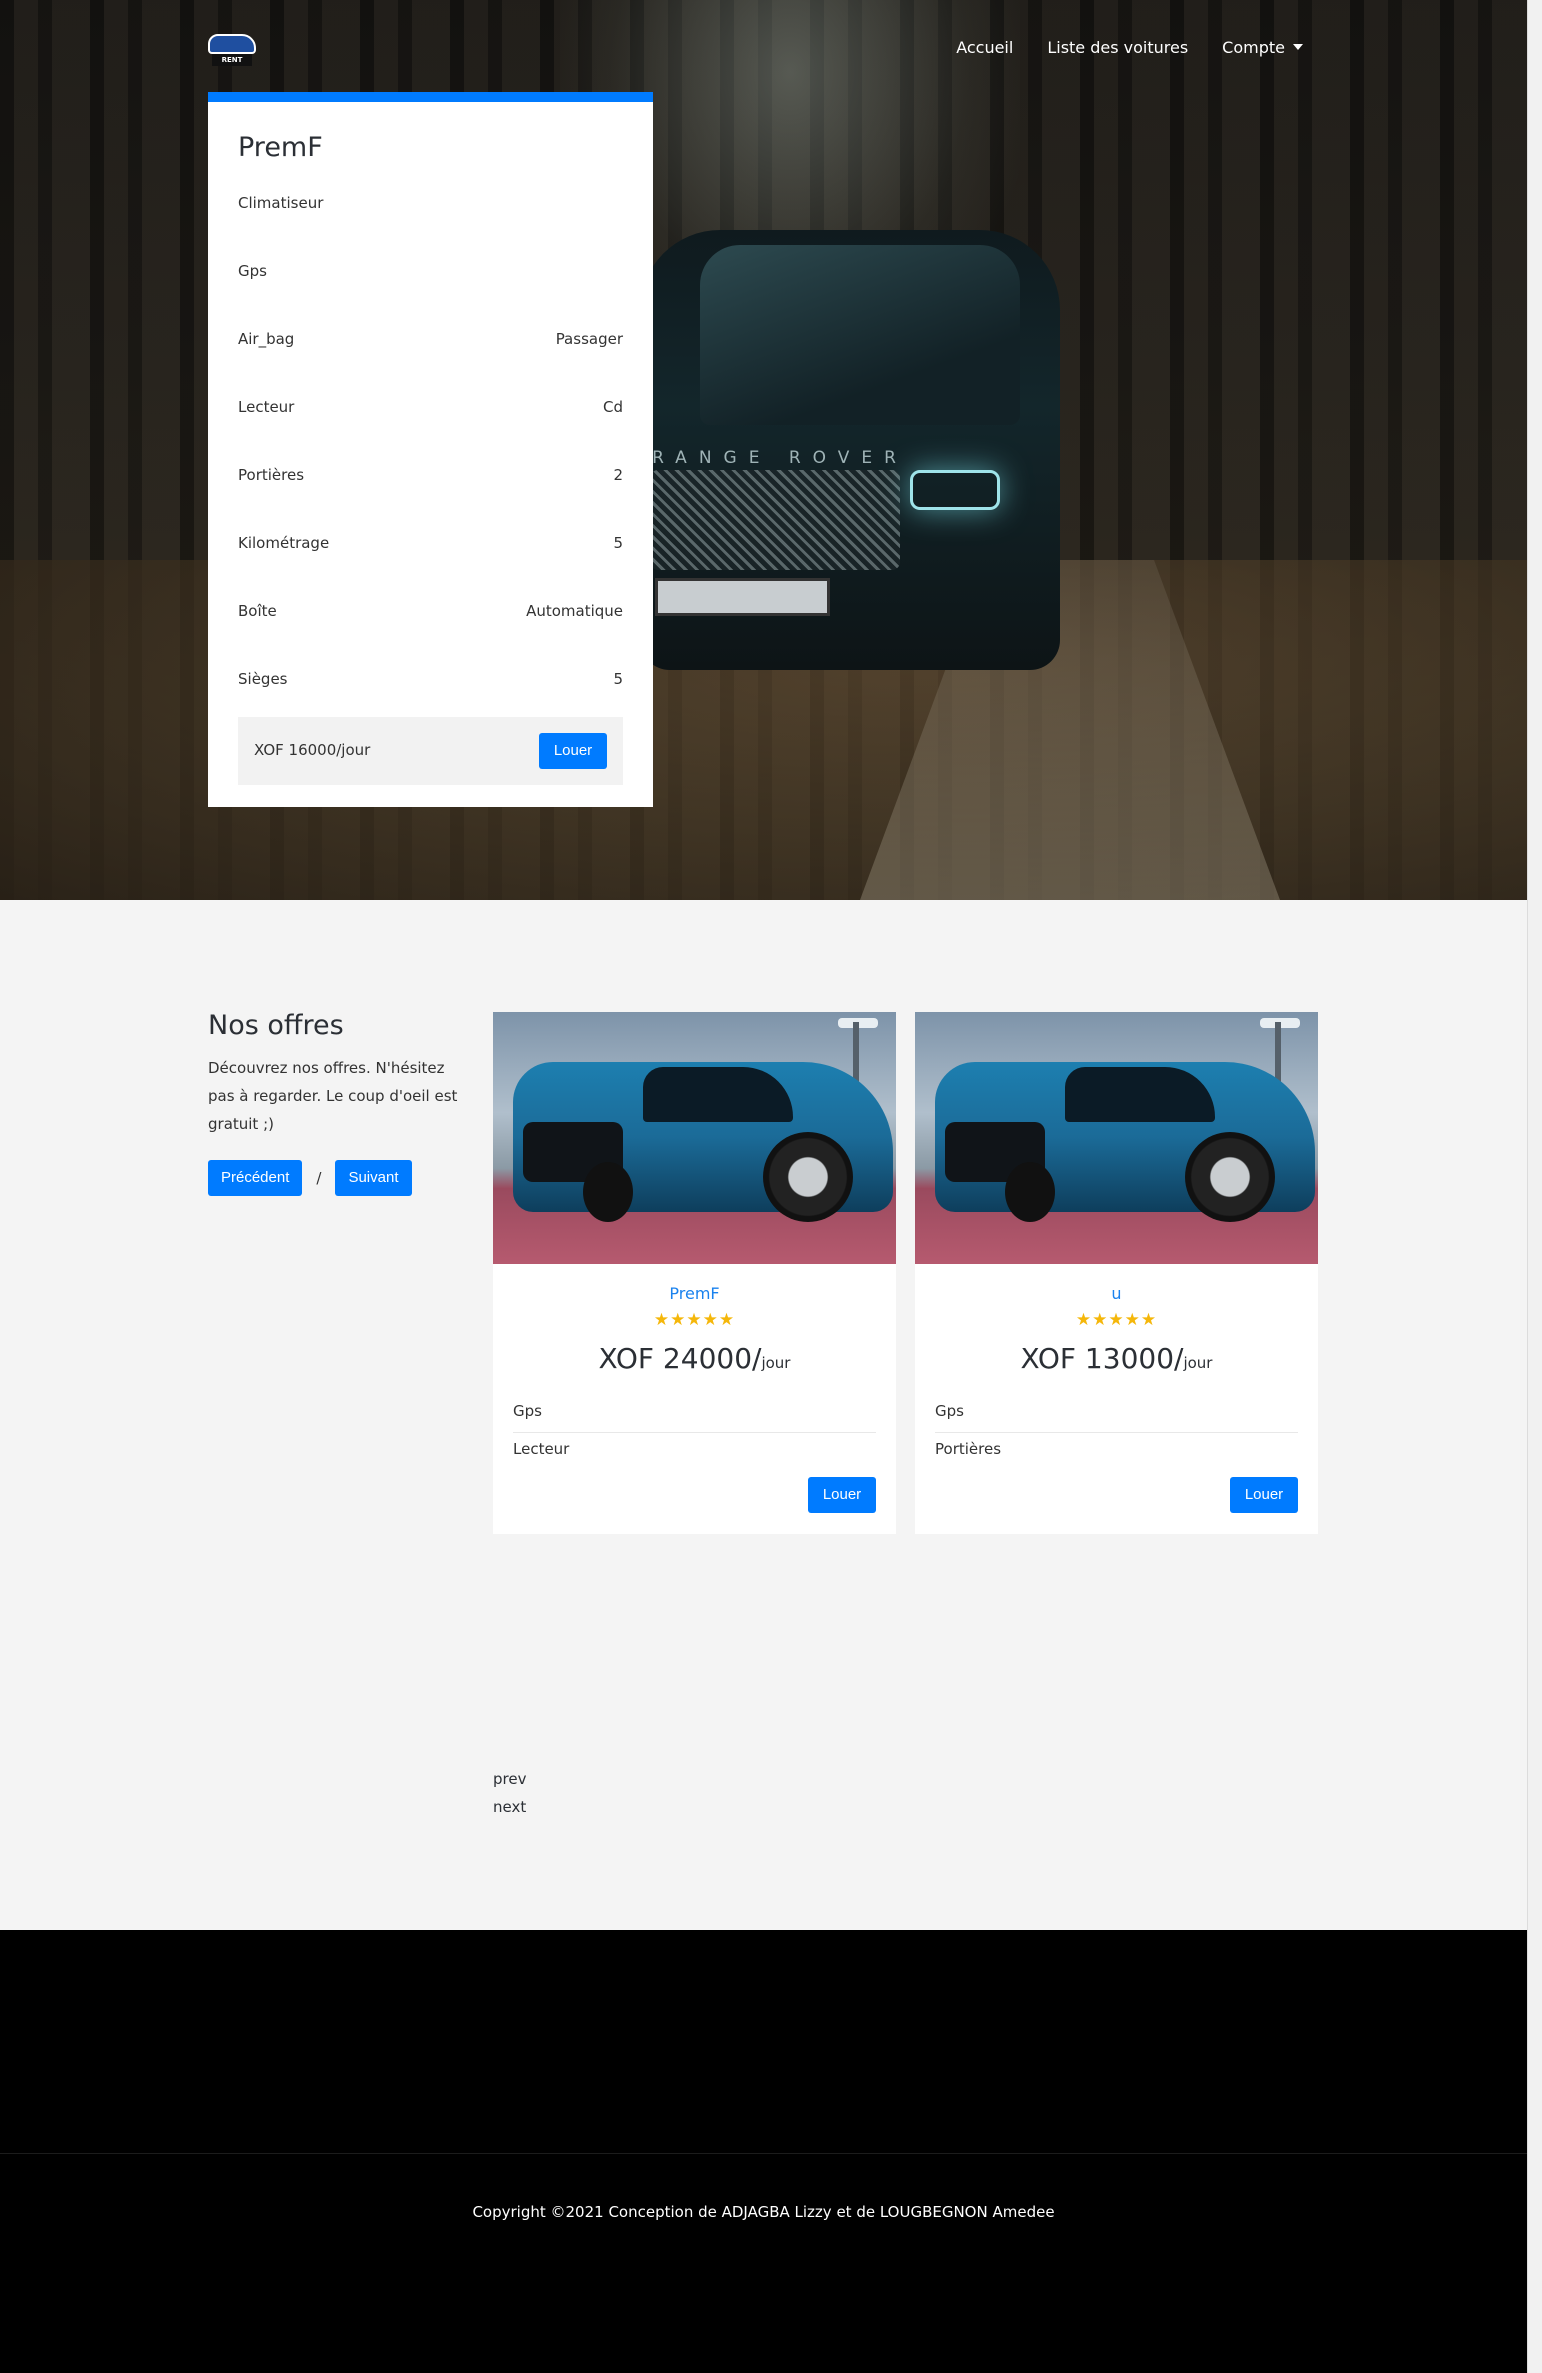 This screenshot has height=2373, width=1542. What do you see at coordinates (618, 475) in the screenshot?
I see `spec-value: 2` at bounding box center [618, 475].